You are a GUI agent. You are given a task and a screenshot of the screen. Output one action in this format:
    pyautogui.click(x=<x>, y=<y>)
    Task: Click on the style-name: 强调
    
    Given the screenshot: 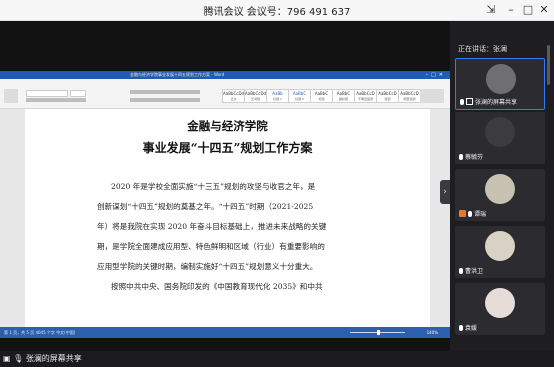 What is the action you would take?
    pyautogui.click(x=387, y=99)
    